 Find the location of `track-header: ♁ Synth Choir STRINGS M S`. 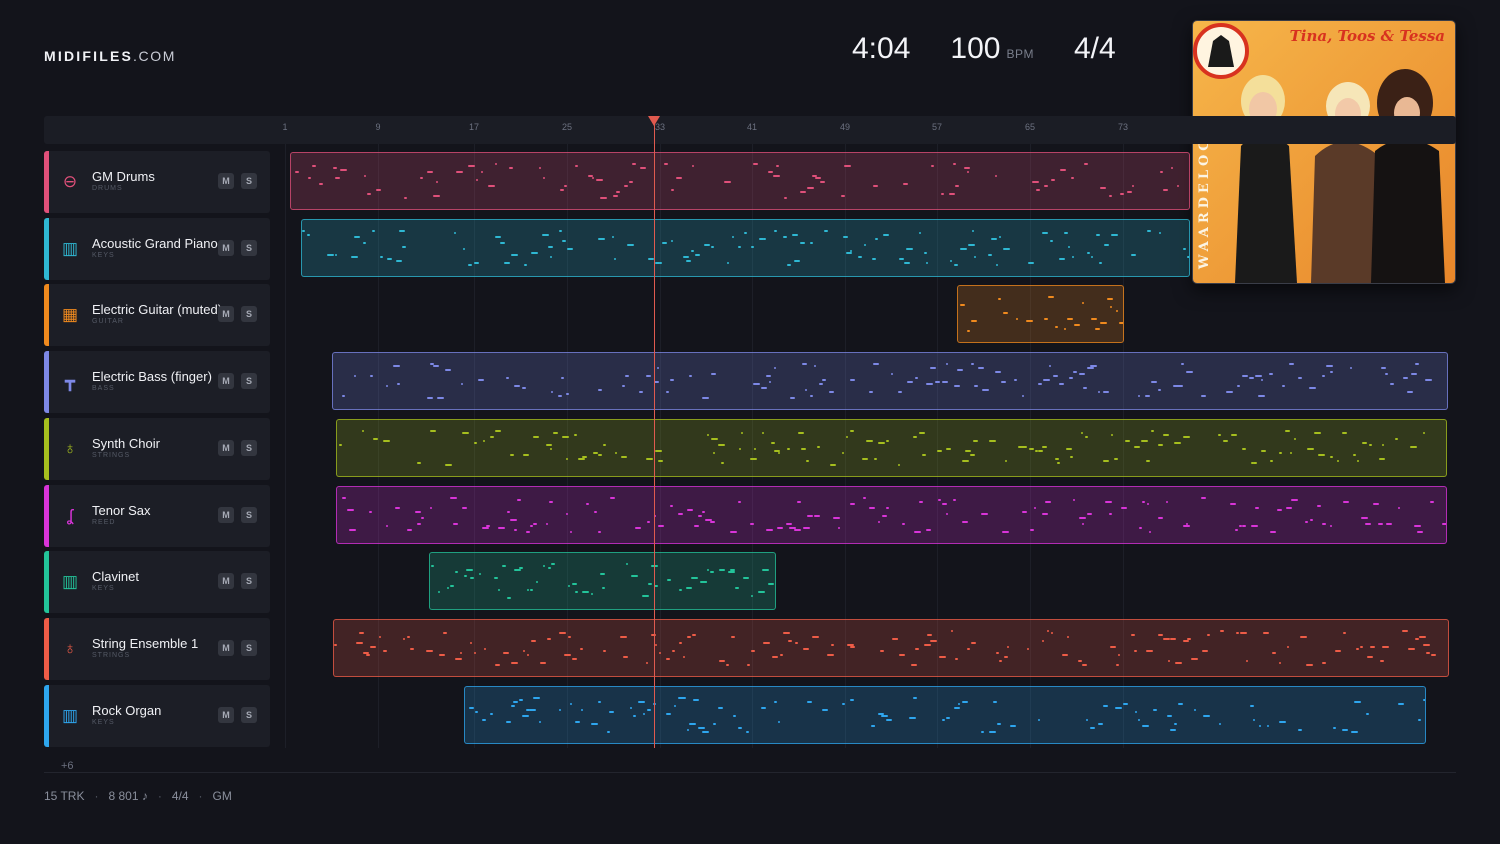

track-header: ♁ Synth Choir STRINGS M S is located at coordinates (157, 449).